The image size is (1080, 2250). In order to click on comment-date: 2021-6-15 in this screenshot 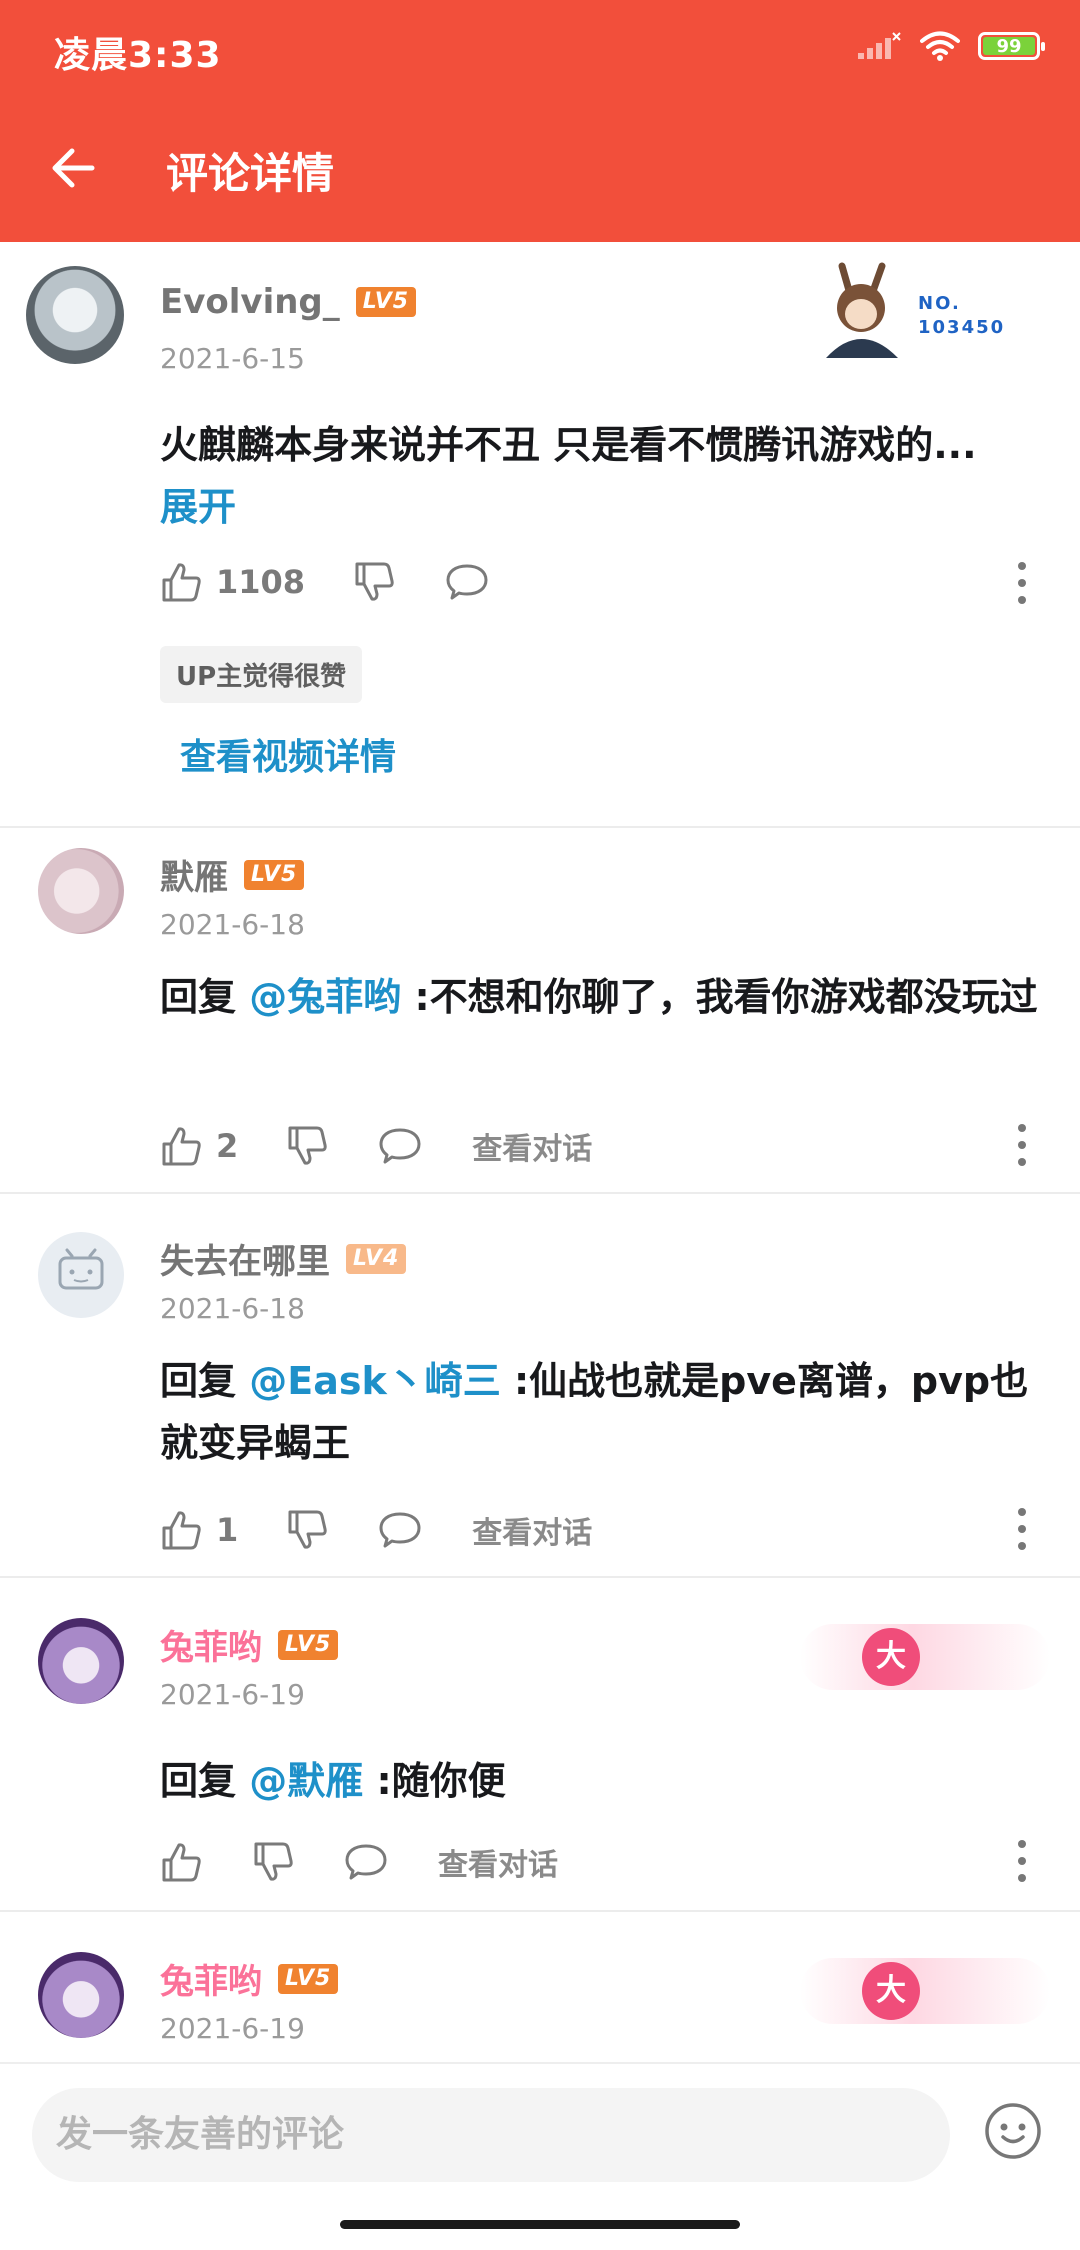, I will do `click(232, 358)`.